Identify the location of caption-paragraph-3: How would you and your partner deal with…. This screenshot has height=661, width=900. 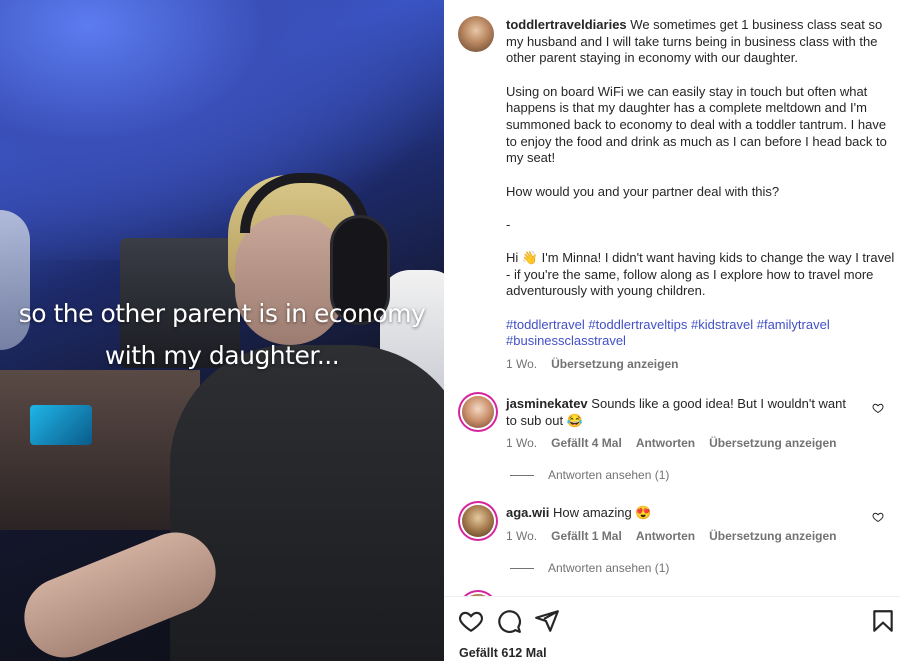
(643, 191).